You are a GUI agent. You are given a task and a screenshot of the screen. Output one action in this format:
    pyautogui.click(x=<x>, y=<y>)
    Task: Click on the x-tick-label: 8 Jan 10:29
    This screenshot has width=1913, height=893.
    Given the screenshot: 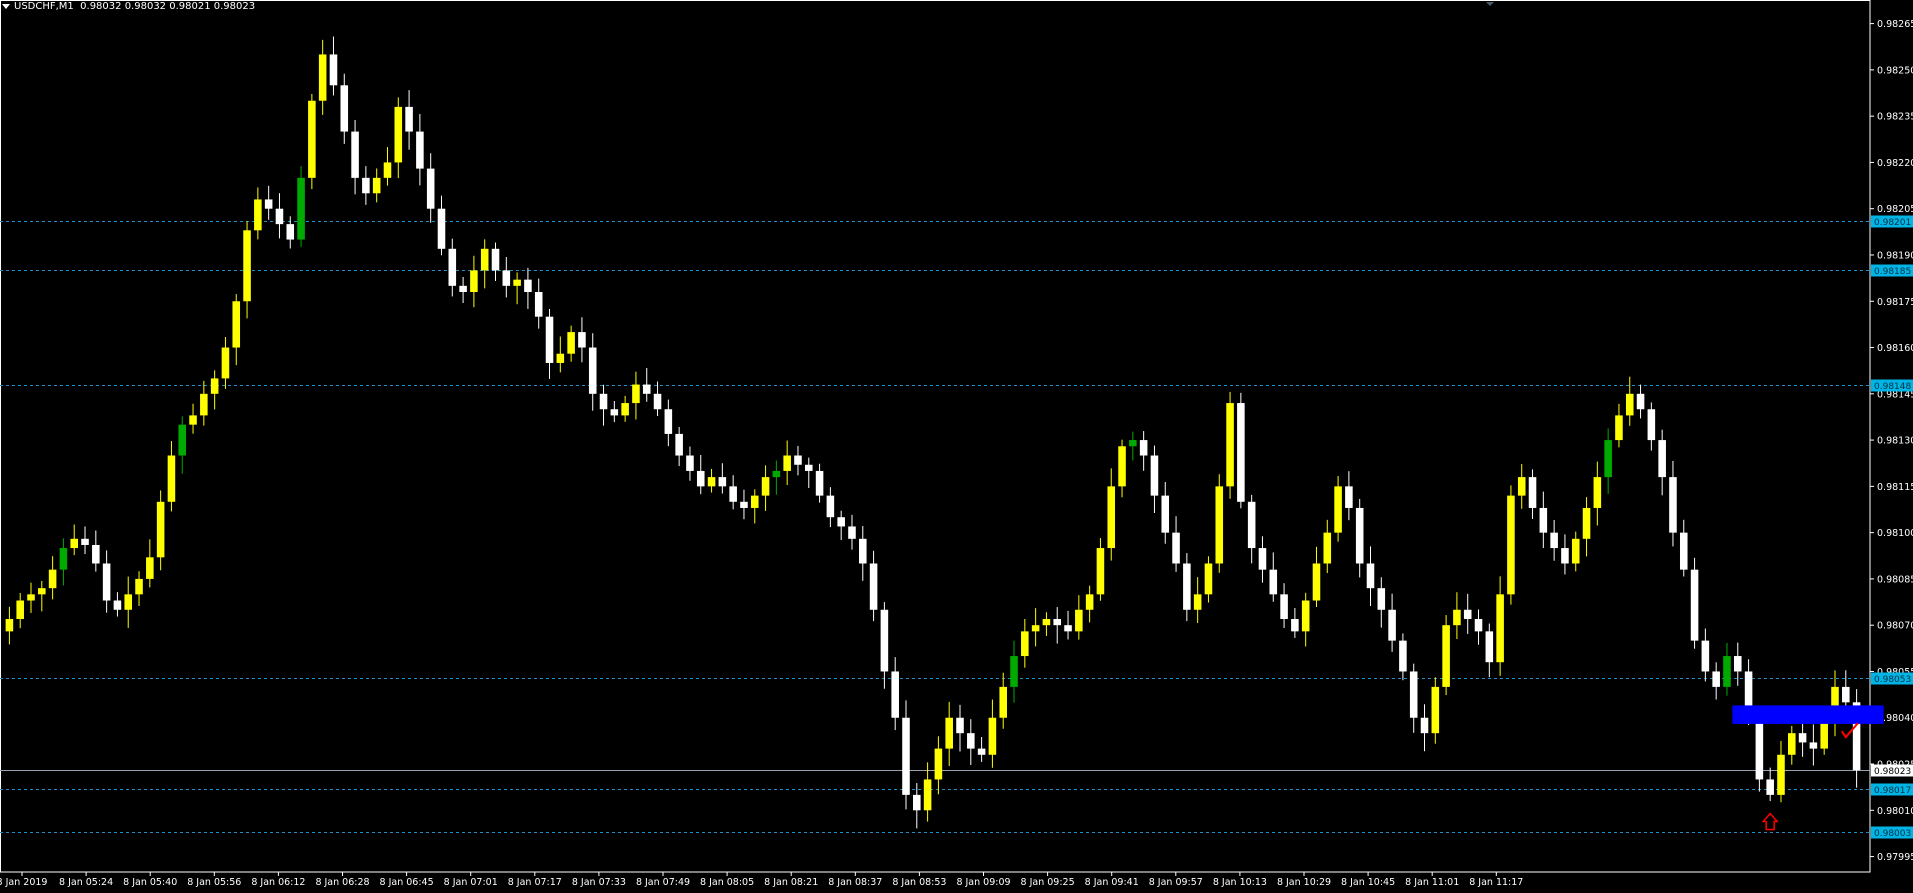 What is the action you would take?
    pyautogui.click(x=1304, y=882)
    